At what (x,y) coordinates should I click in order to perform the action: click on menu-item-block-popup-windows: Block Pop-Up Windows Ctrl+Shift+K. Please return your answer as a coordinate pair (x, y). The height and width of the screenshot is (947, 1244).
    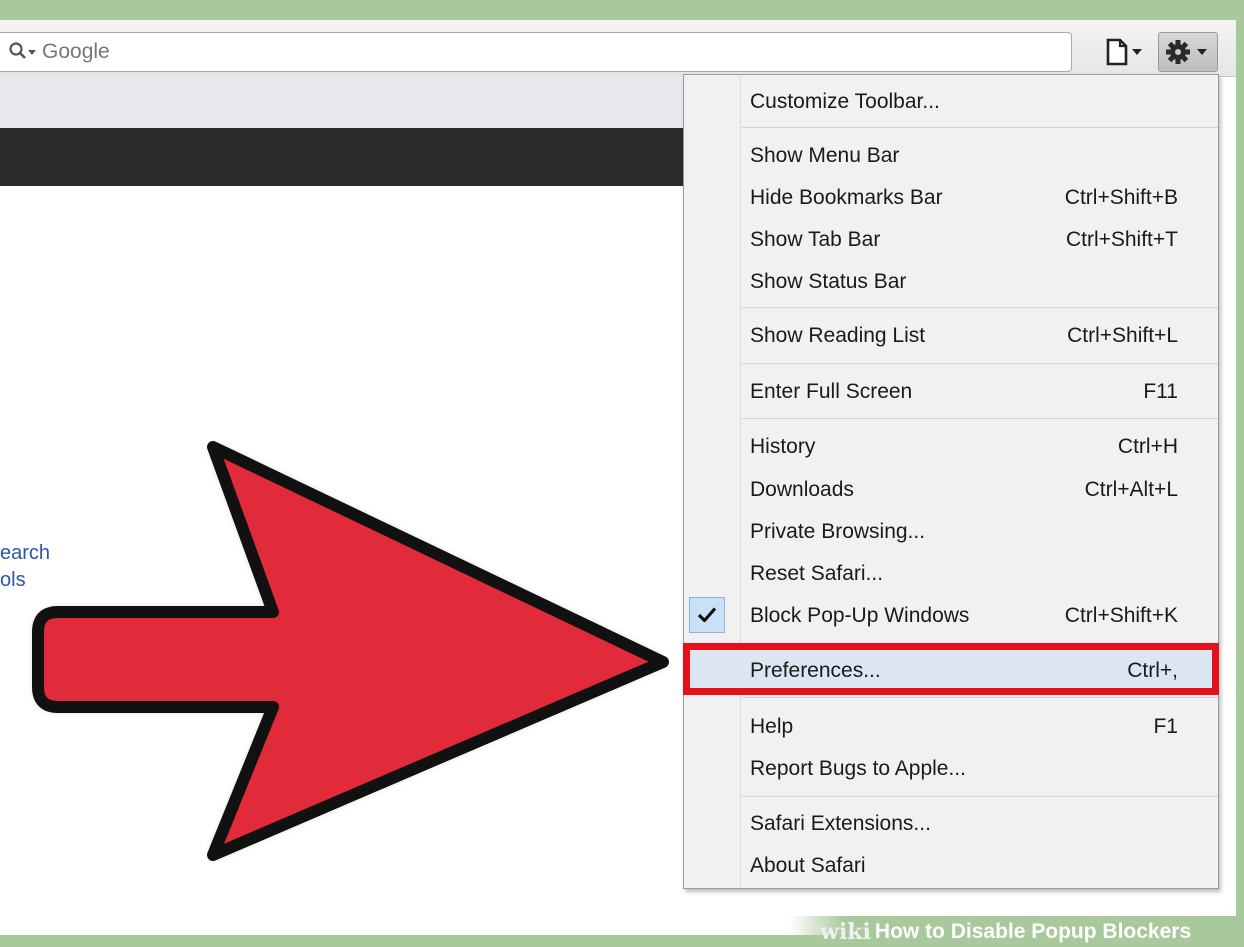
    Looking at the image, I should click on (951, 615).